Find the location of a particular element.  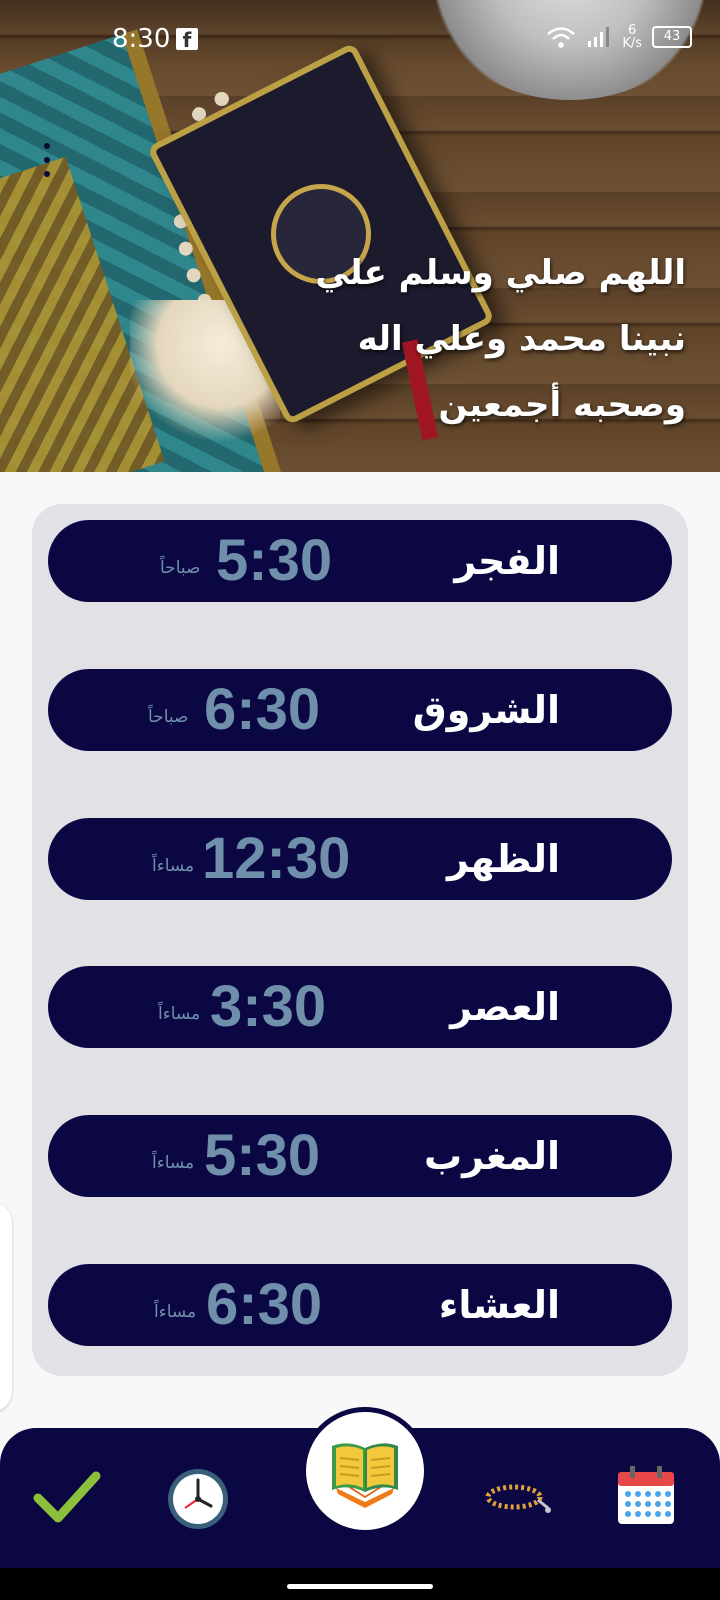

battery-icon: 43 is located at coordinates (672, 37).